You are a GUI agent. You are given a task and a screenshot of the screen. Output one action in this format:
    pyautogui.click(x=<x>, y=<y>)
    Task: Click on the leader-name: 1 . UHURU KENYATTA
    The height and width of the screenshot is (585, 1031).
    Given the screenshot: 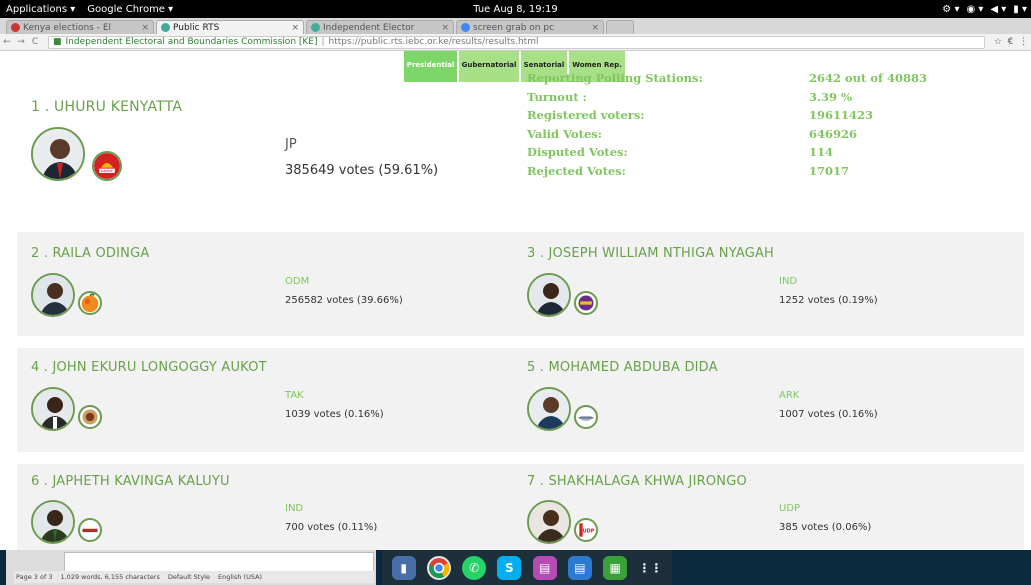 What is the action you would take?
    pyautogui.click(x=107, y=107)
    